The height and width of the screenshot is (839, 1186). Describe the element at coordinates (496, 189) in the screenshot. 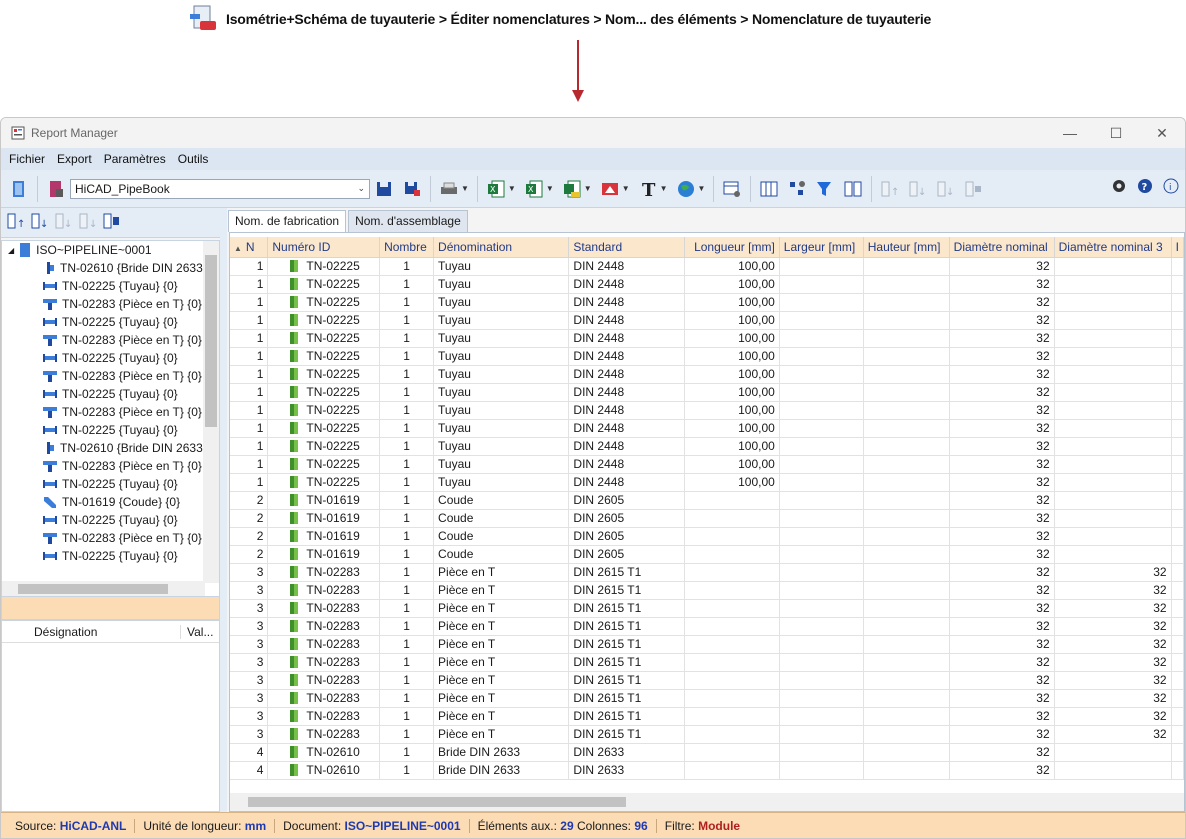

I see `excel-export-icon: X` at that location.